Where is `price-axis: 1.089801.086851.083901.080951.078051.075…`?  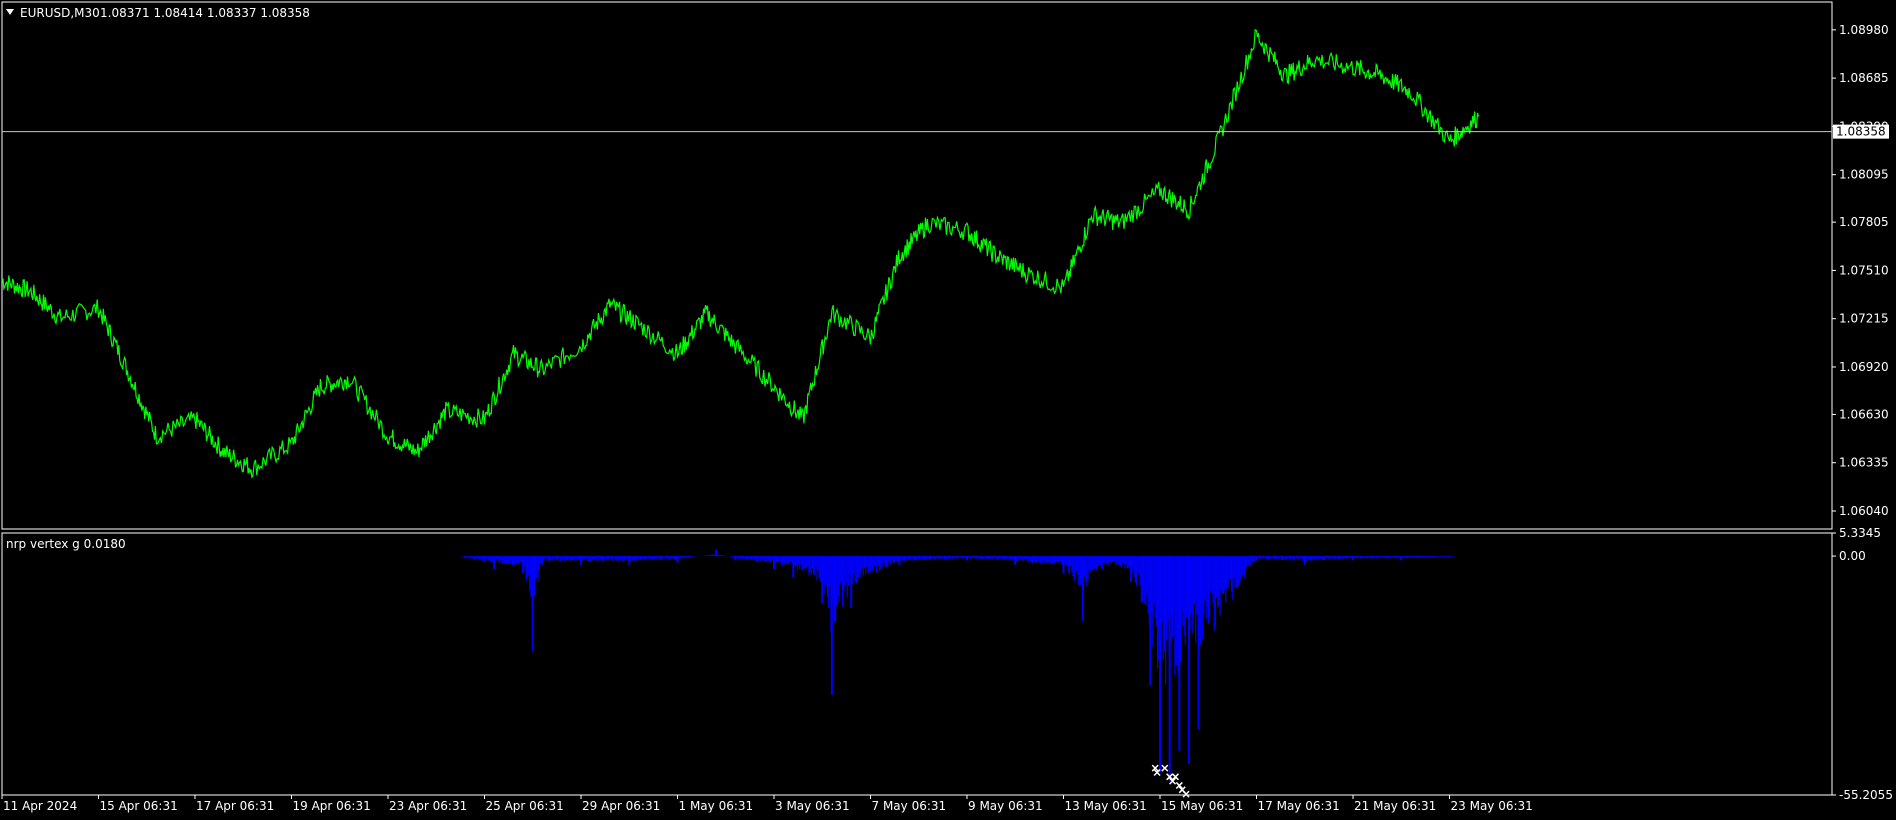
price-axis: 1.089801.086851.083901.080951.078051.075… is located at coordinates (1860, 270).